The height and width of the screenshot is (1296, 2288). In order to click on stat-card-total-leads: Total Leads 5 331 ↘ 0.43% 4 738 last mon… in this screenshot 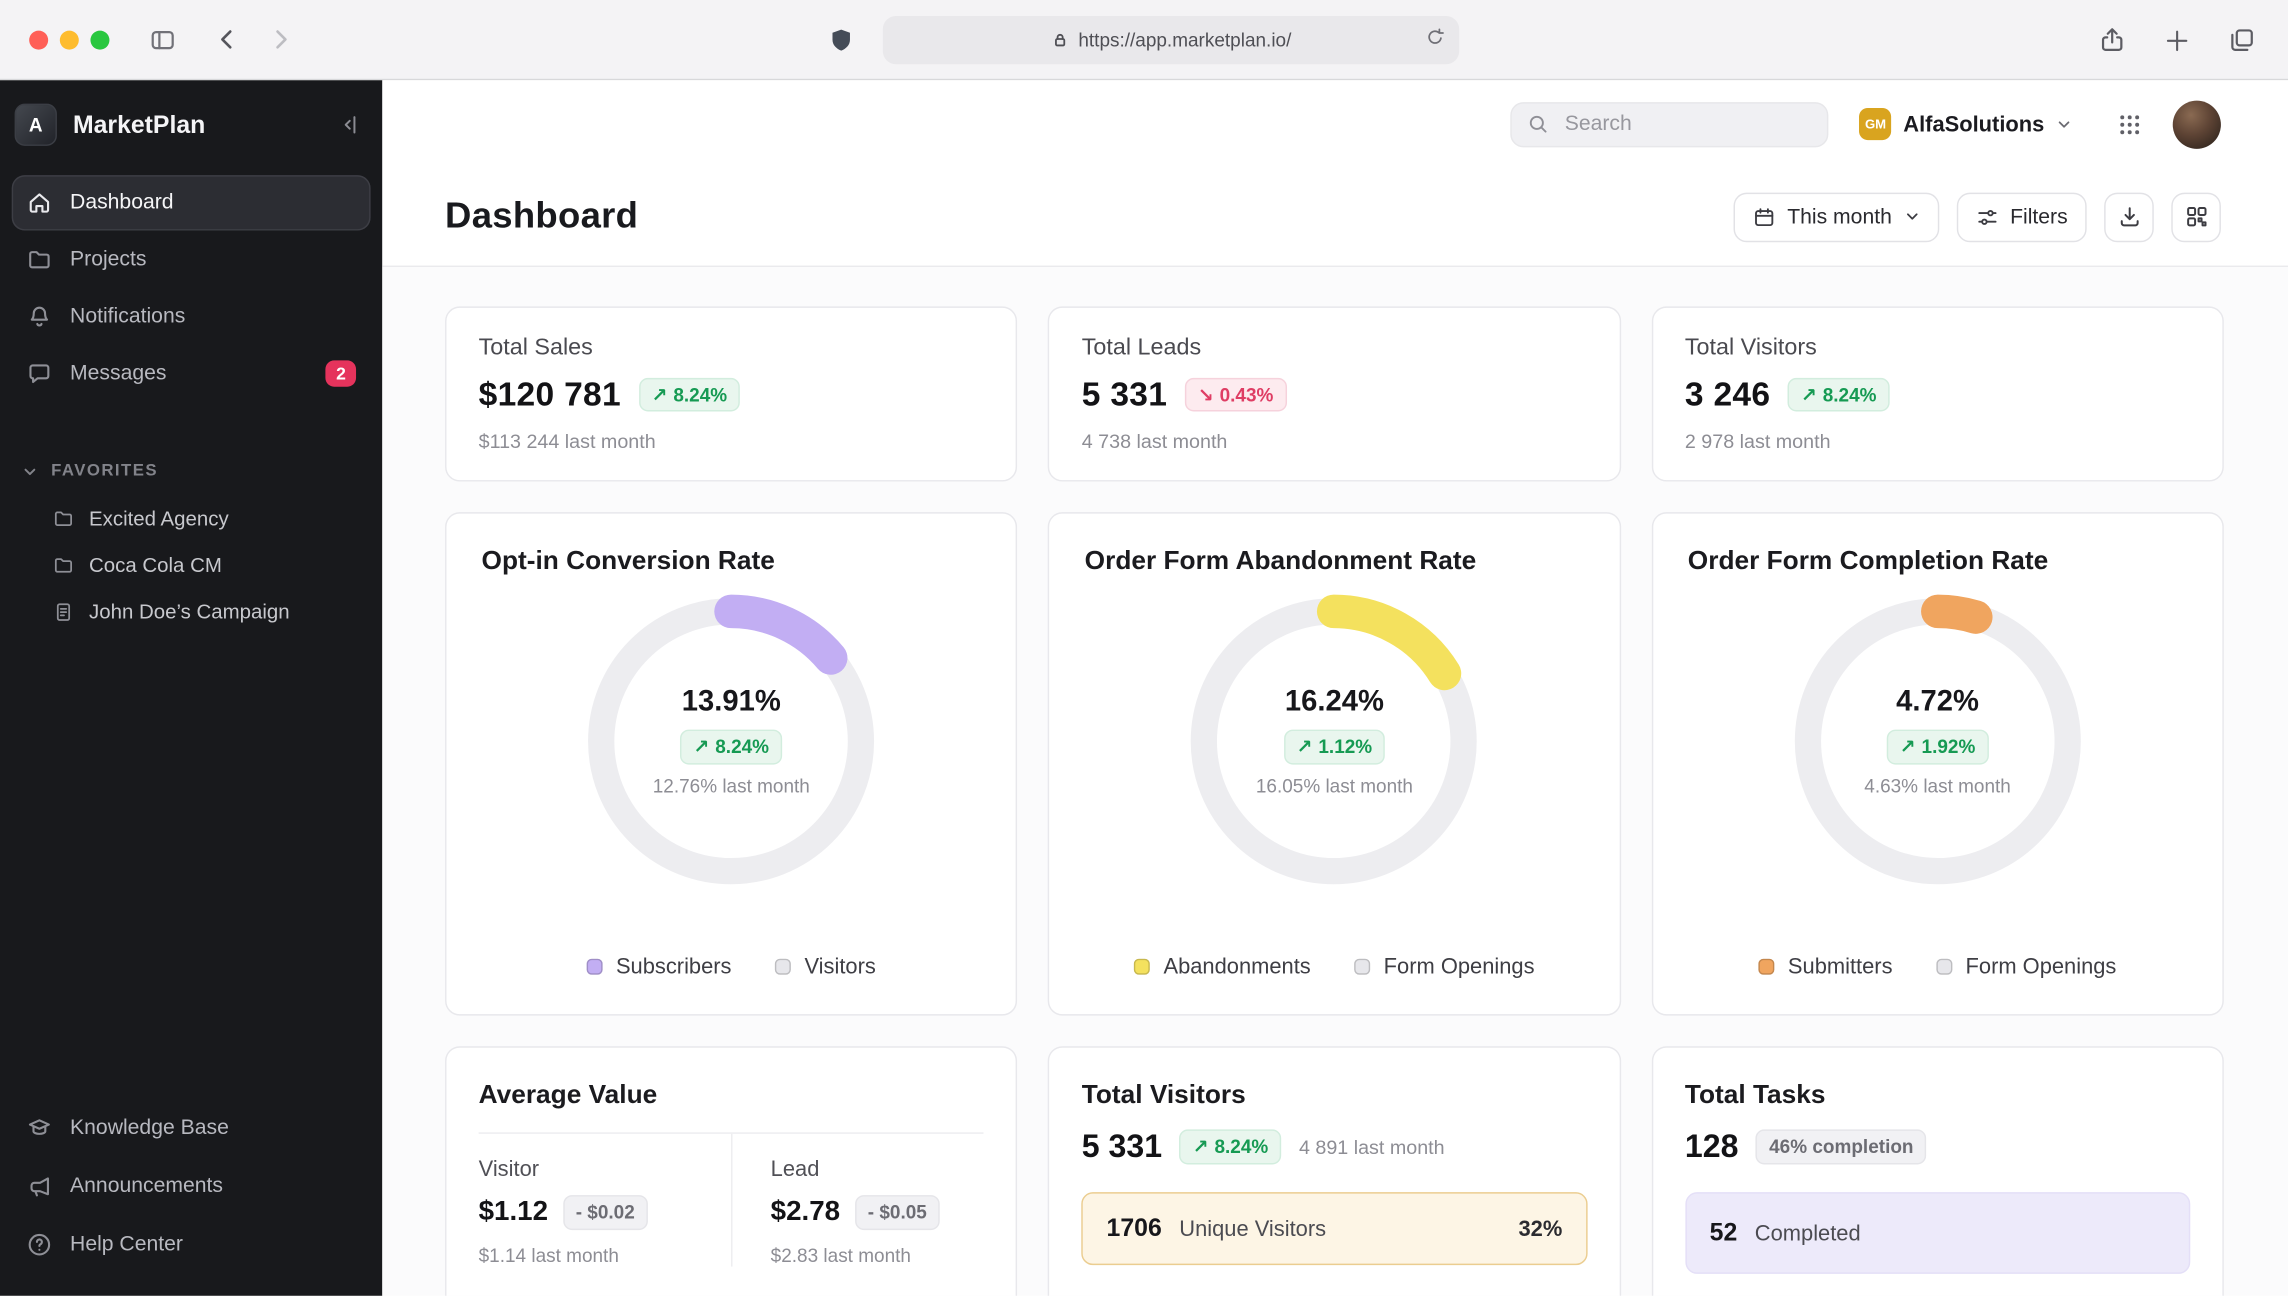, I will do `click(1334, 394)`.